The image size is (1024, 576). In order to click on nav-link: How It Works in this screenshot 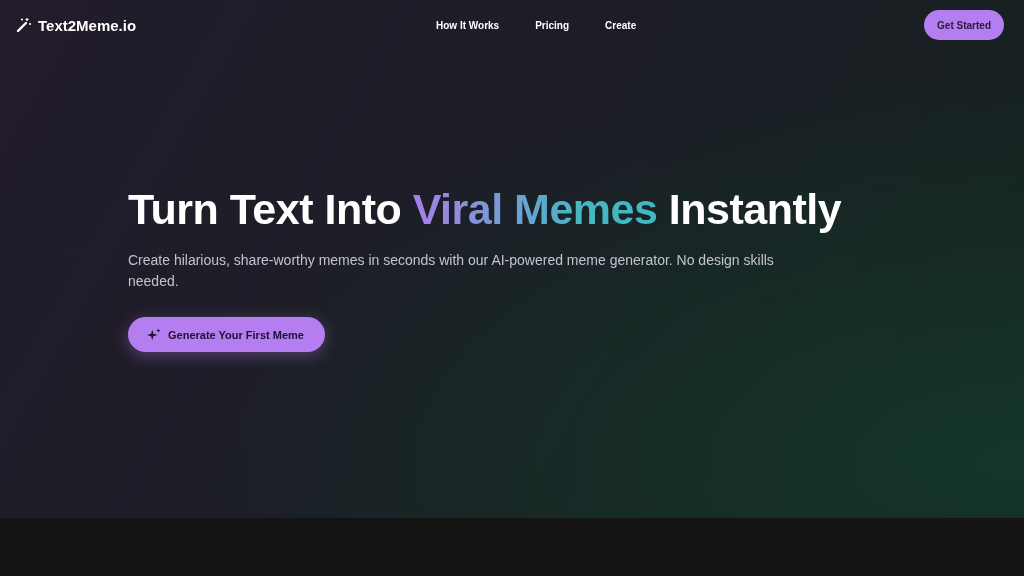, I will do `click(468, 25)`.